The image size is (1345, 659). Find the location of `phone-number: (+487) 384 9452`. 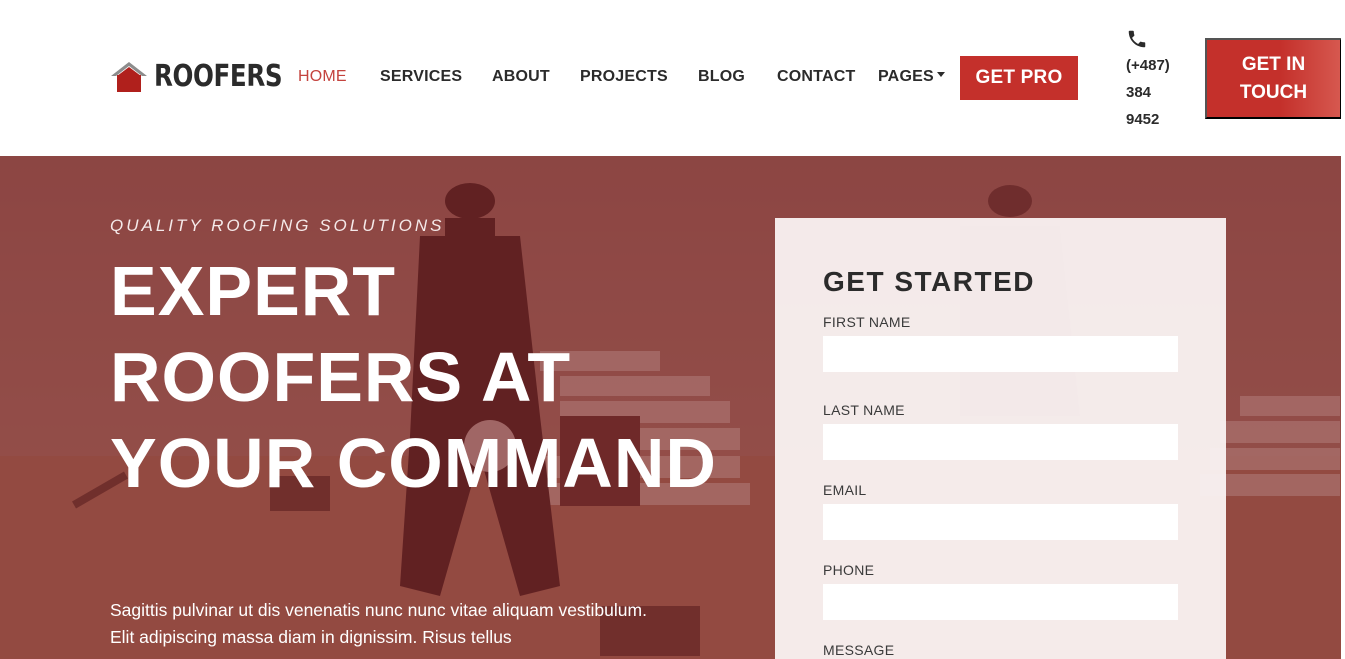

phone-number: (+487) 384 9452 is located at coordinates (1156, 92).